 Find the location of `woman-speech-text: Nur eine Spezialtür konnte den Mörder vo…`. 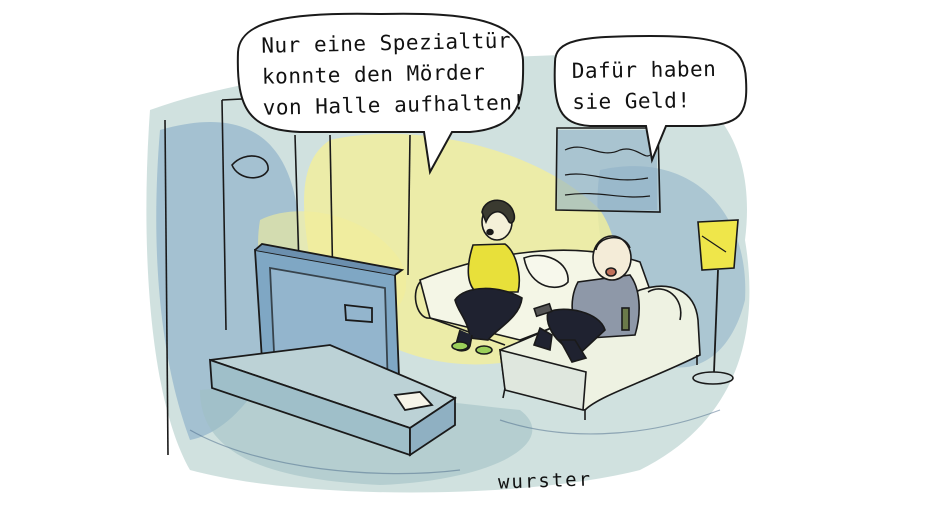

woman-speech-text: Nur eine Spezialtür konnte den Mörder vo… is located at coordinates (393, 74).